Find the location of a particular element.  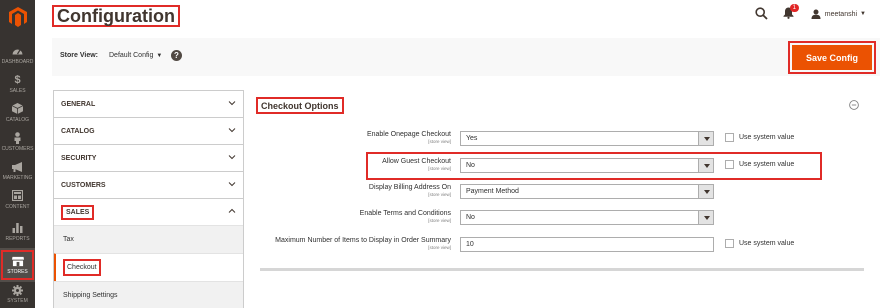

sidebar-item-system: SYSTEM is located at coordinates (17, 294).